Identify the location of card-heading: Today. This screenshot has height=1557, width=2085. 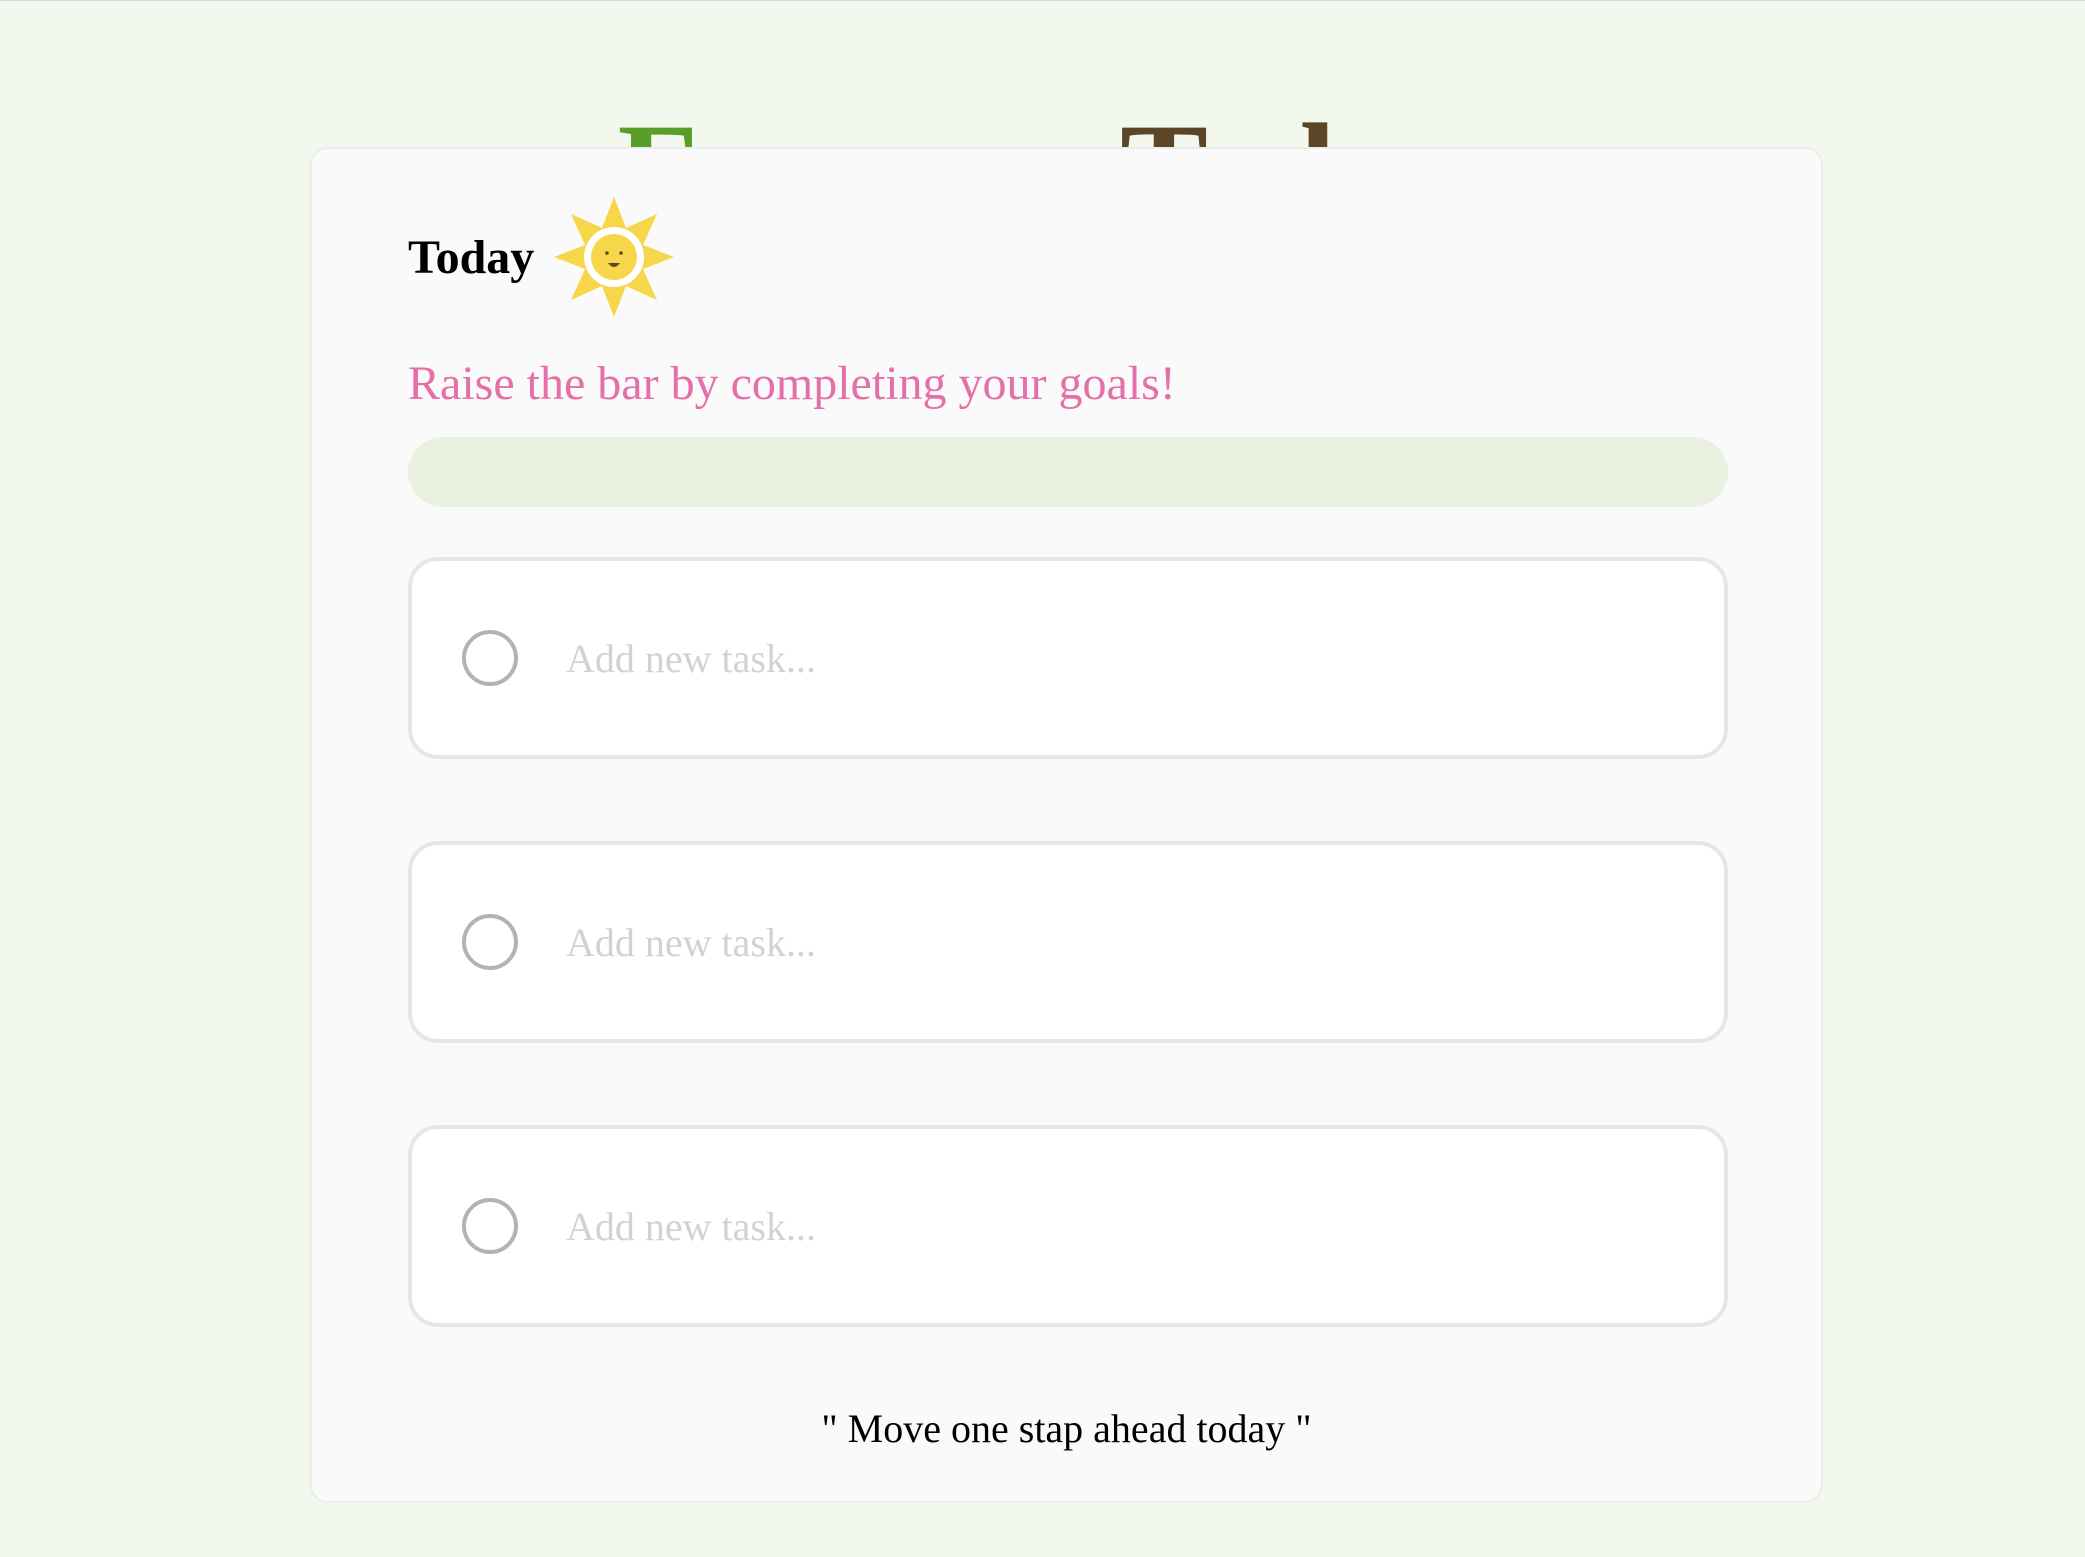
(471, 257).